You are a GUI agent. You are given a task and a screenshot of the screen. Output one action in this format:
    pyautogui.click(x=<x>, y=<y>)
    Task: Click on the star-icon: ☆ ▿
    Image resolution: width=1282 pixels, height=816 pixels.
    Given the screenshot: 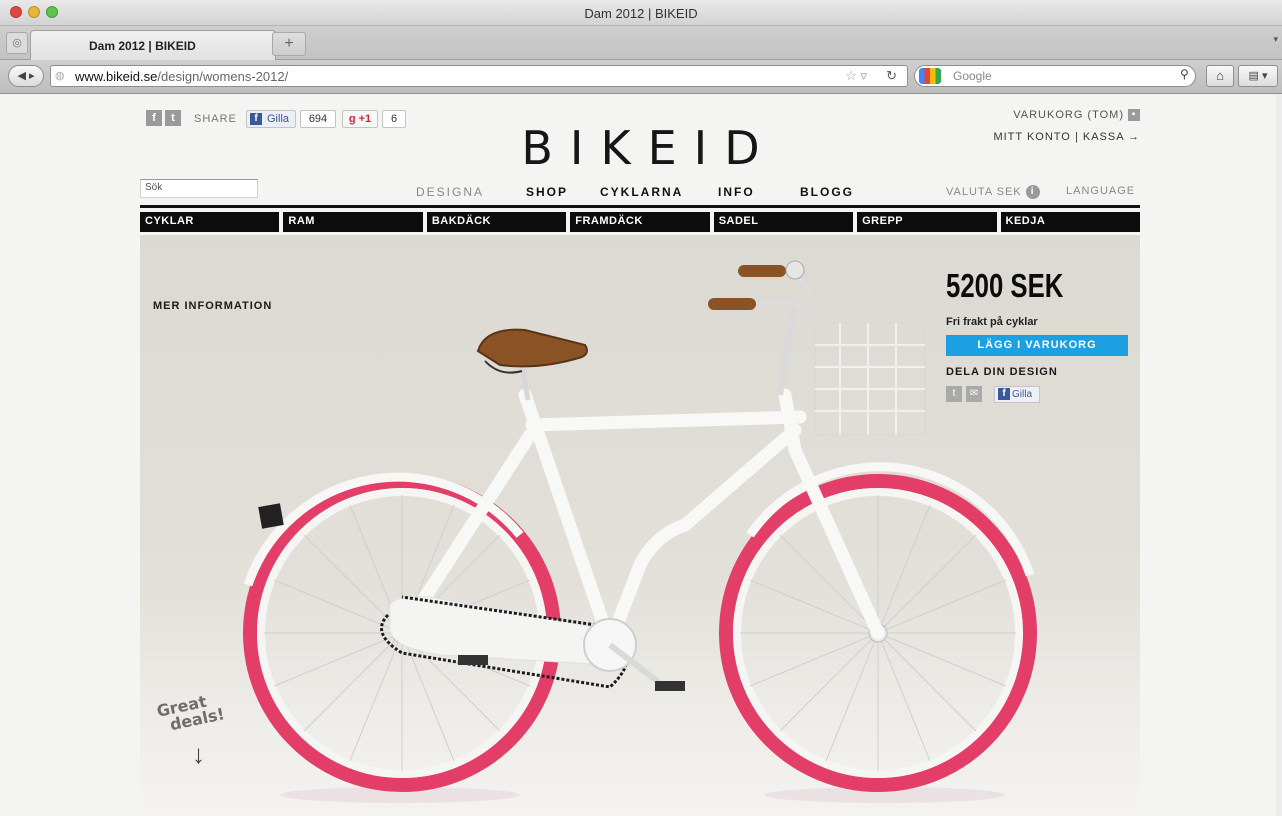 What is the action you would take?
    pyautogui.click(x=856, y=76)
    